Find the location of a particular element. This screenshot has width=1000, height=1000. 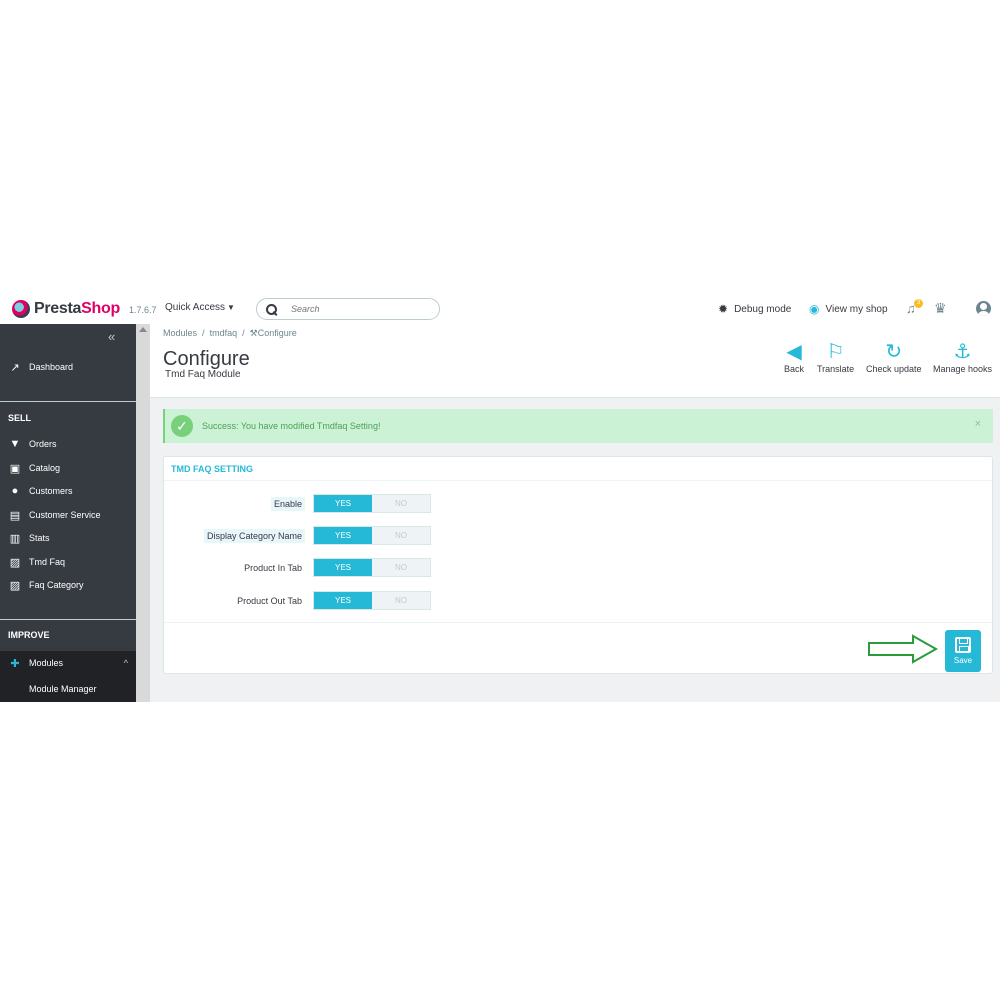

page-title: Configure is located at coordinates (206, 359).